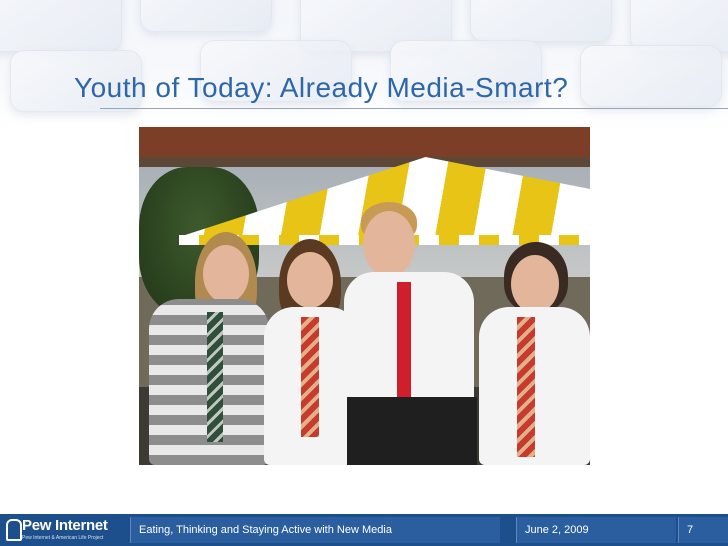  I want to click on logo-subtitle: Pew Internet & American Life Project, so click(63, 538).